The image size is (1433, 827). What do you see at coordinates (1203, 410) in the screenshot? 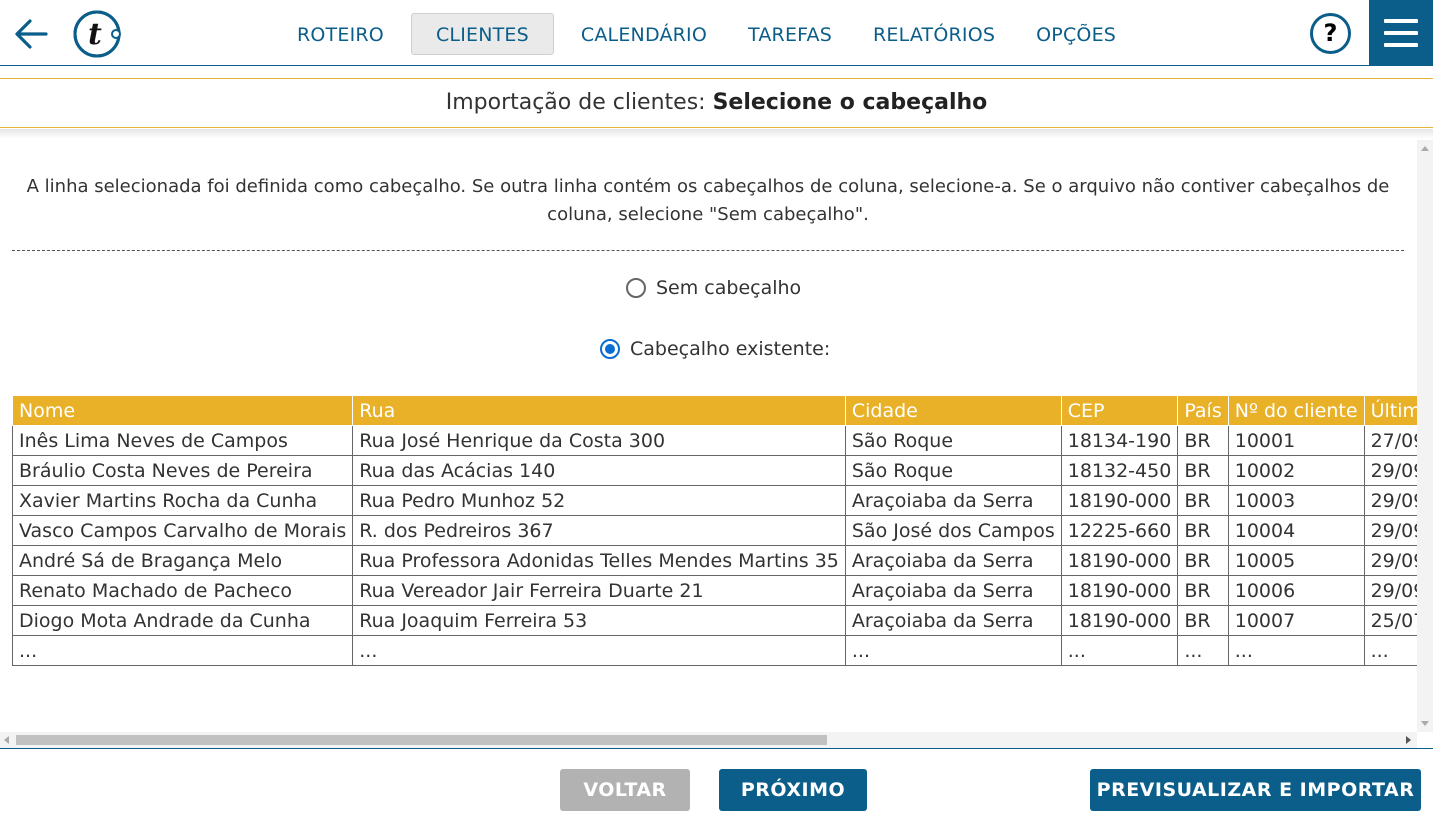
I see `column-header: País` at bounding box center [1203, 410].